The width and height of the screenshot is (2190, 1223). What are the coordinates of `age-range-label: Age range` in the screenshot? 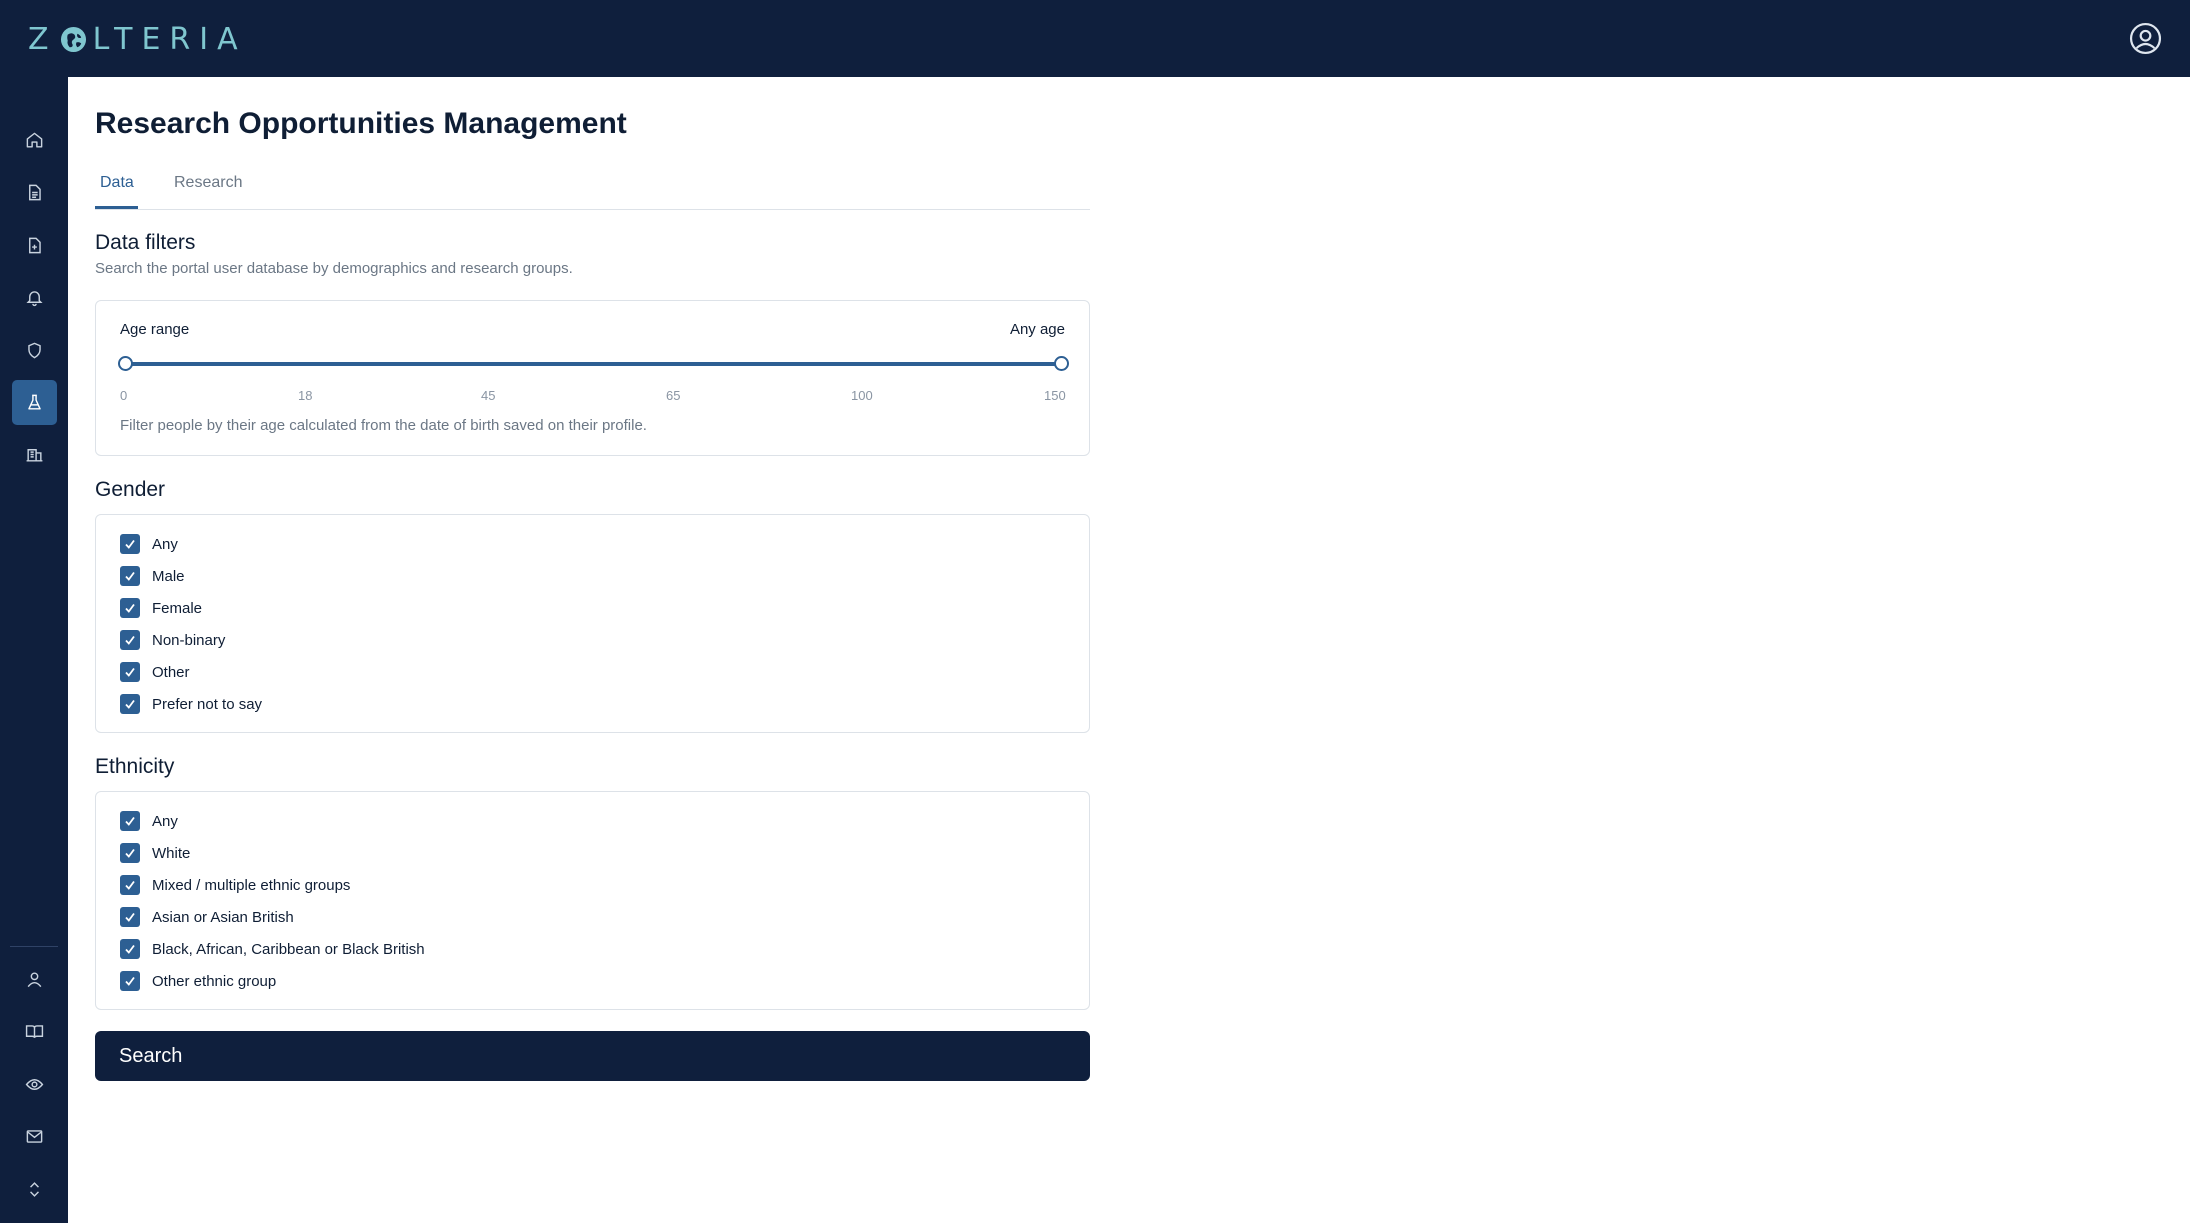 It's located at (155, 329).